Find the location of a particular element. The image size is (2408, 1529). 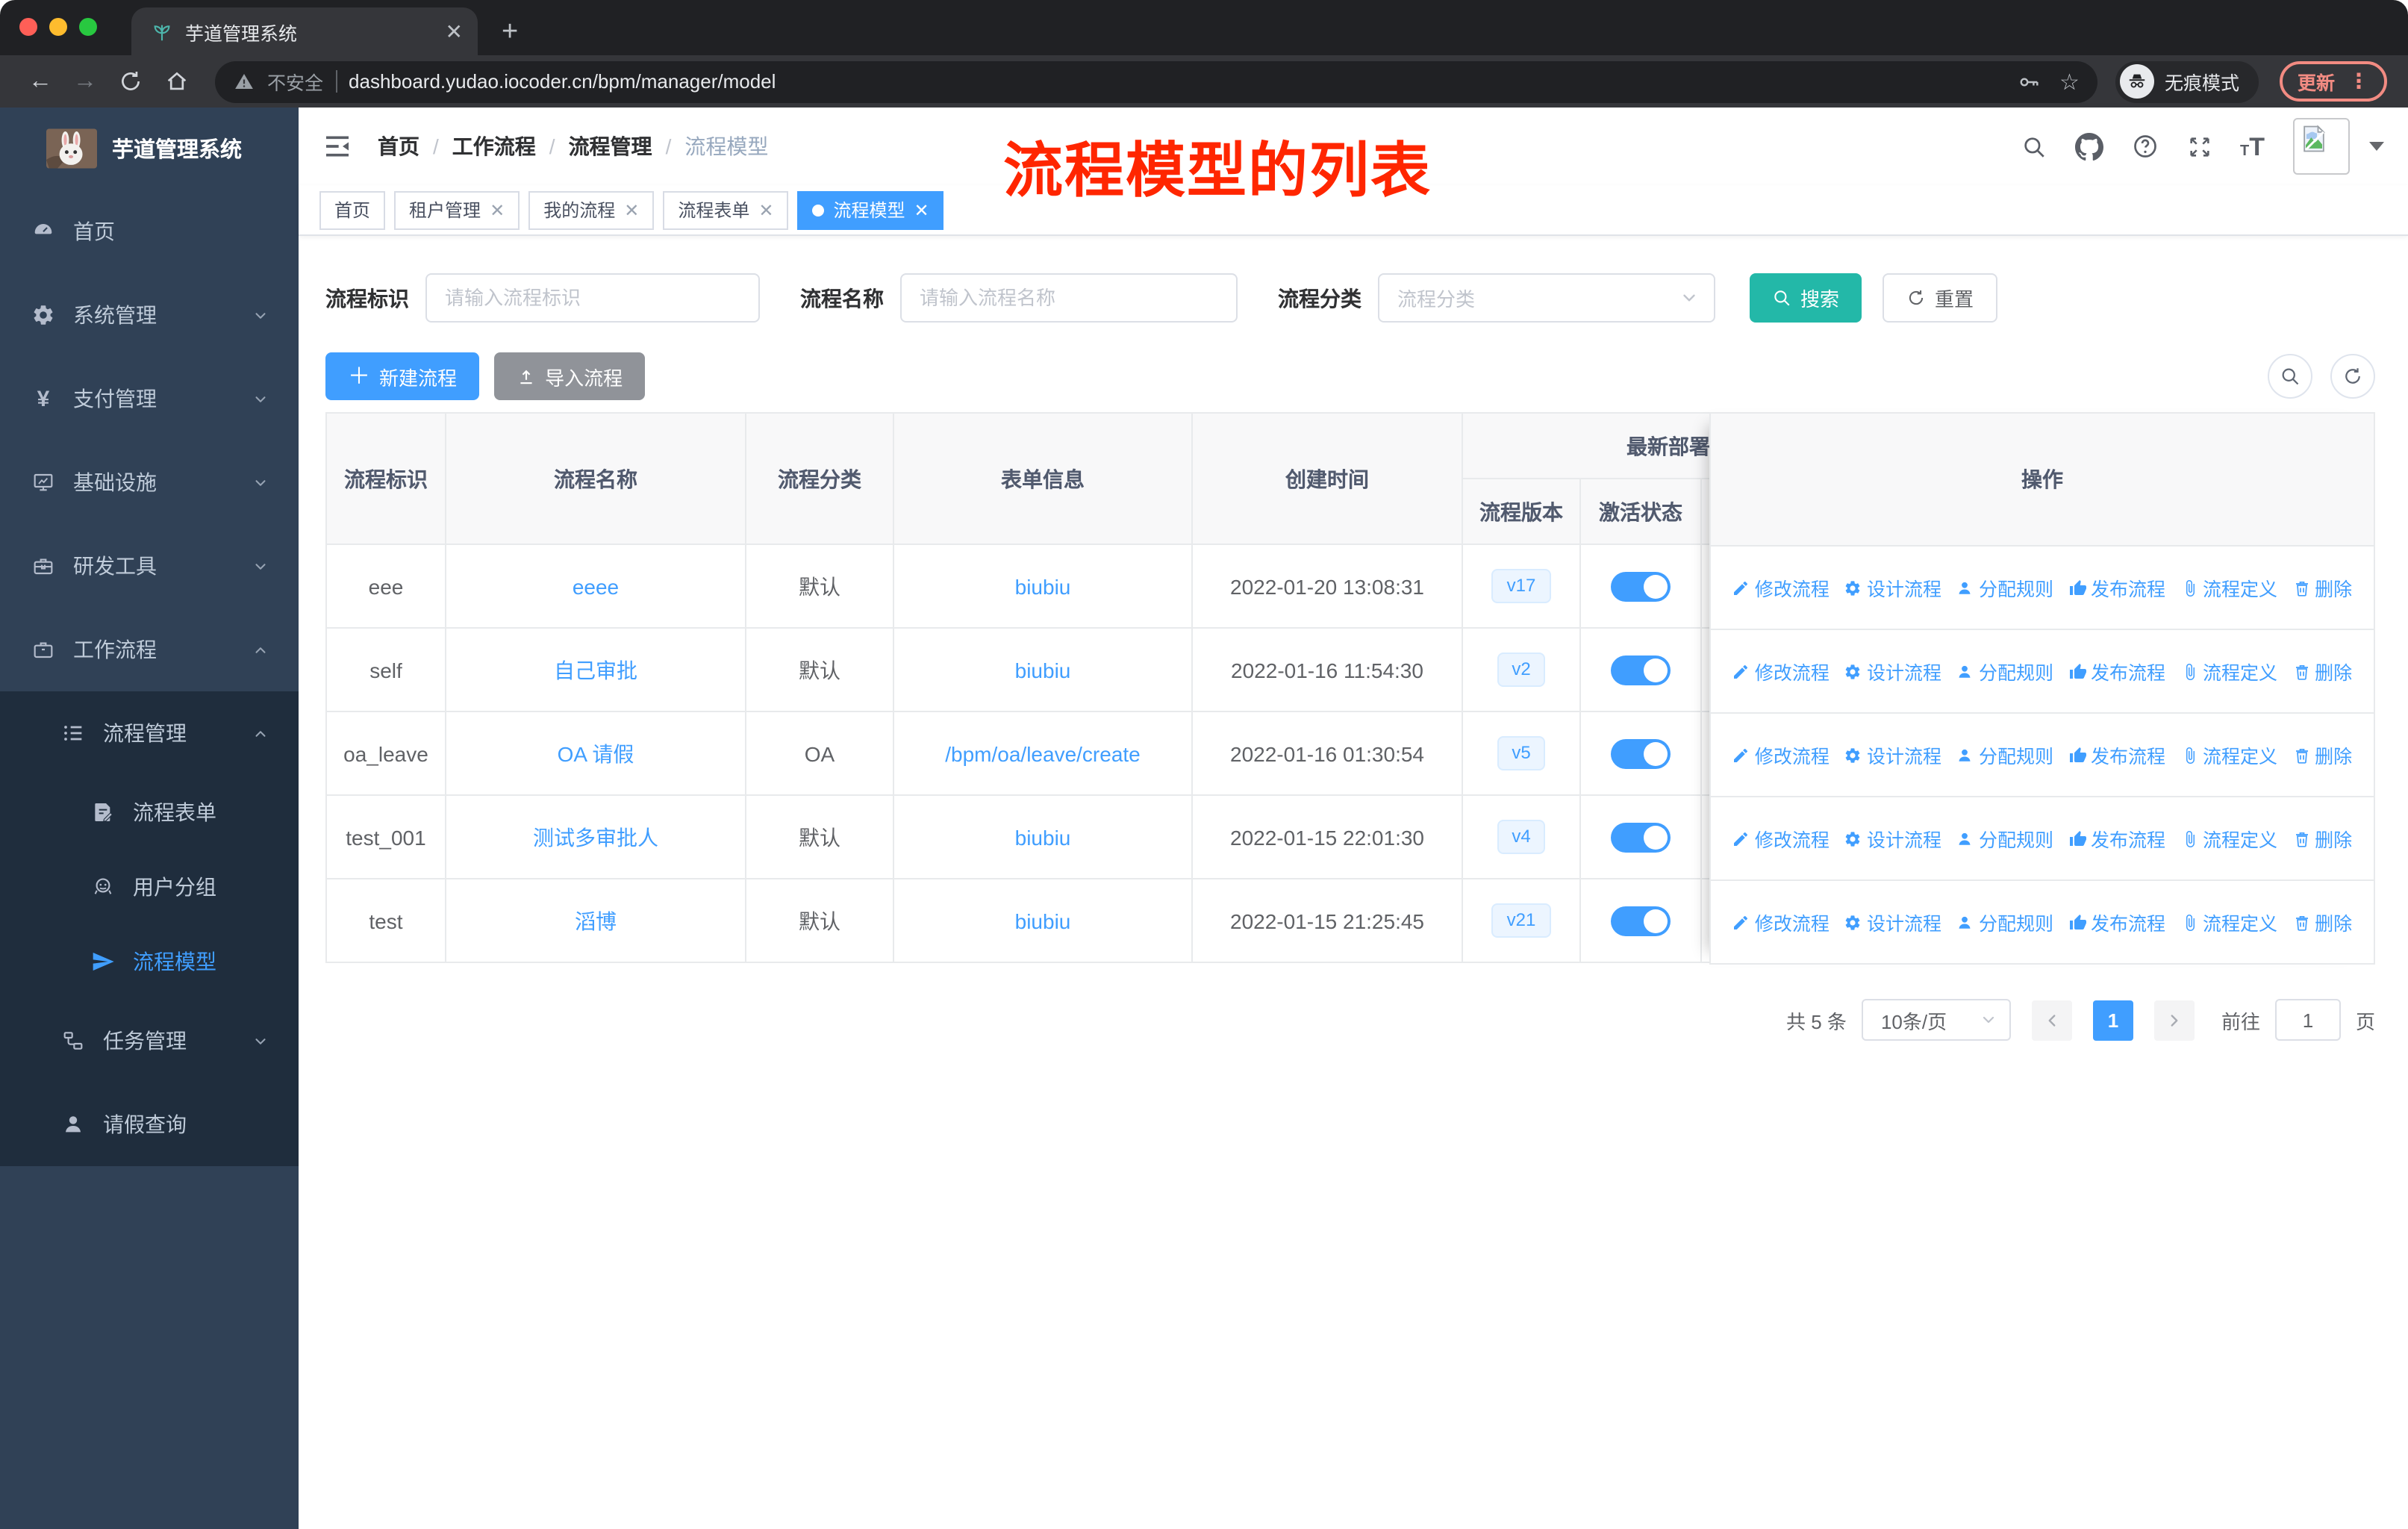

browser-tab: 芋道管理系统 ✕ is located at coordinates (304, 31).